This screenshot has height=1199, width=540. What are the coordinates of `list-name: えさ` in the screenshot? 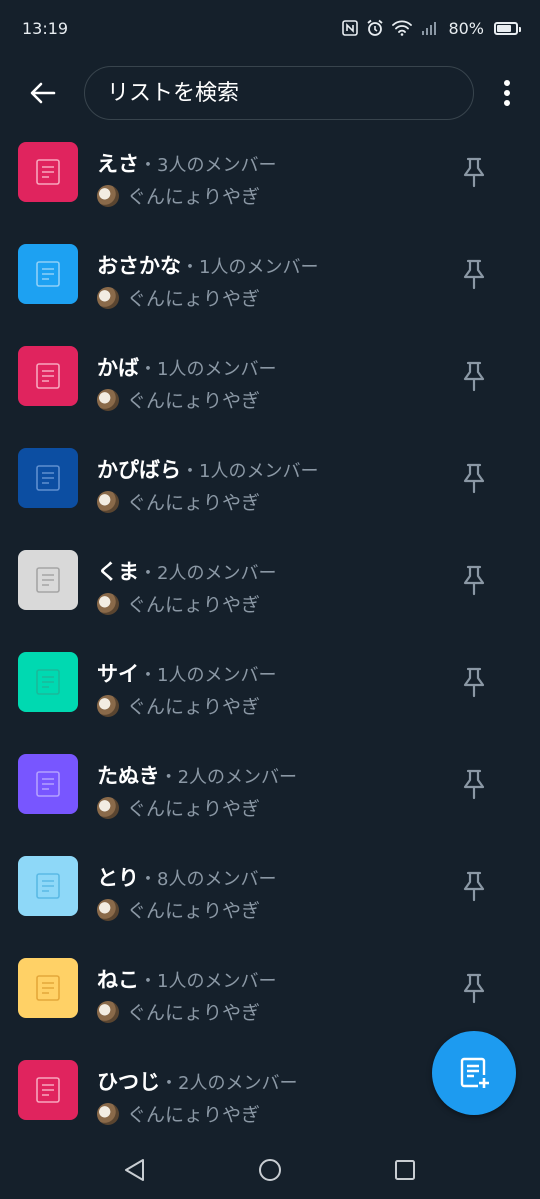 It's located at (118, 164).